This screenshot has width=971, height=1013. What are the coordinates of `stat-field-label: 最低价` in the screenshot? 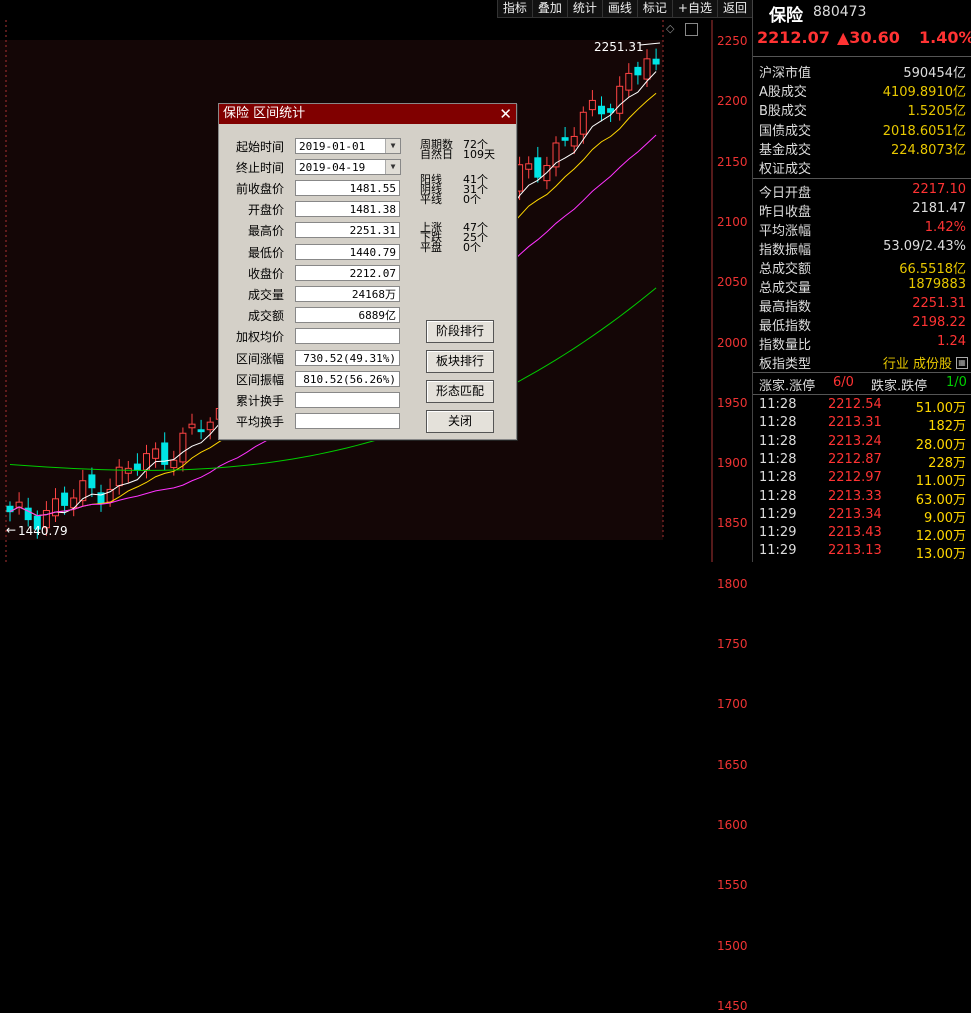 It's located at (265, 252).